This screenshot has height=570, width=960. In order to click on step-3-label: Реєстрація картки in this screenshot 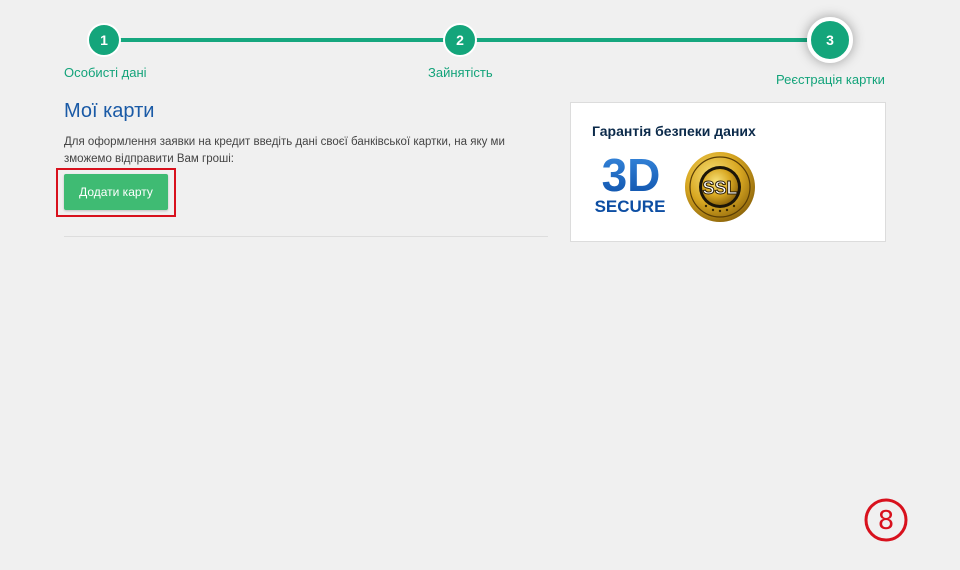, I will do `click(830, 79)`.